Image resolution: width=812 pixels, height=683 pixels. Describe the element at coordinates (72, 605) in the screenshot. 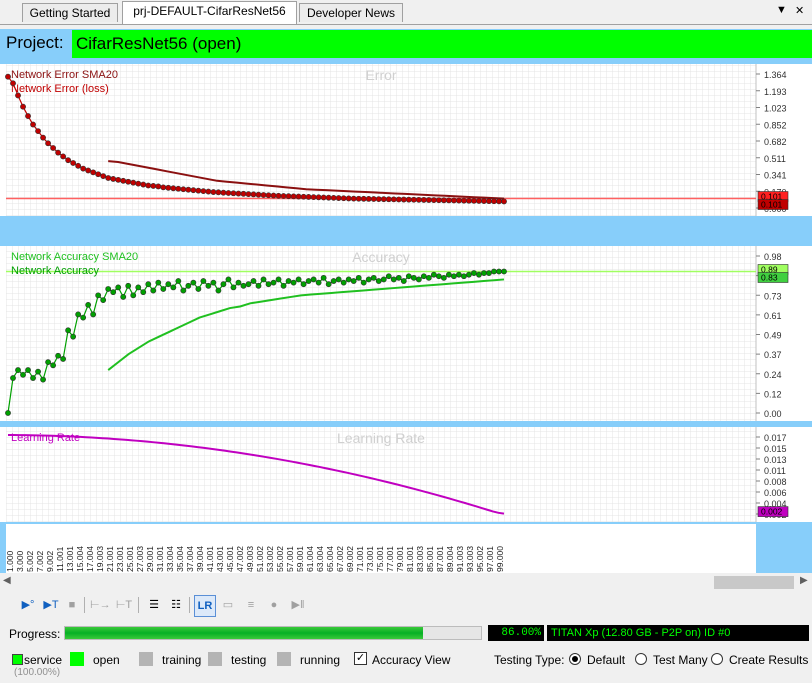

I see `stop-button: ■` at that location.